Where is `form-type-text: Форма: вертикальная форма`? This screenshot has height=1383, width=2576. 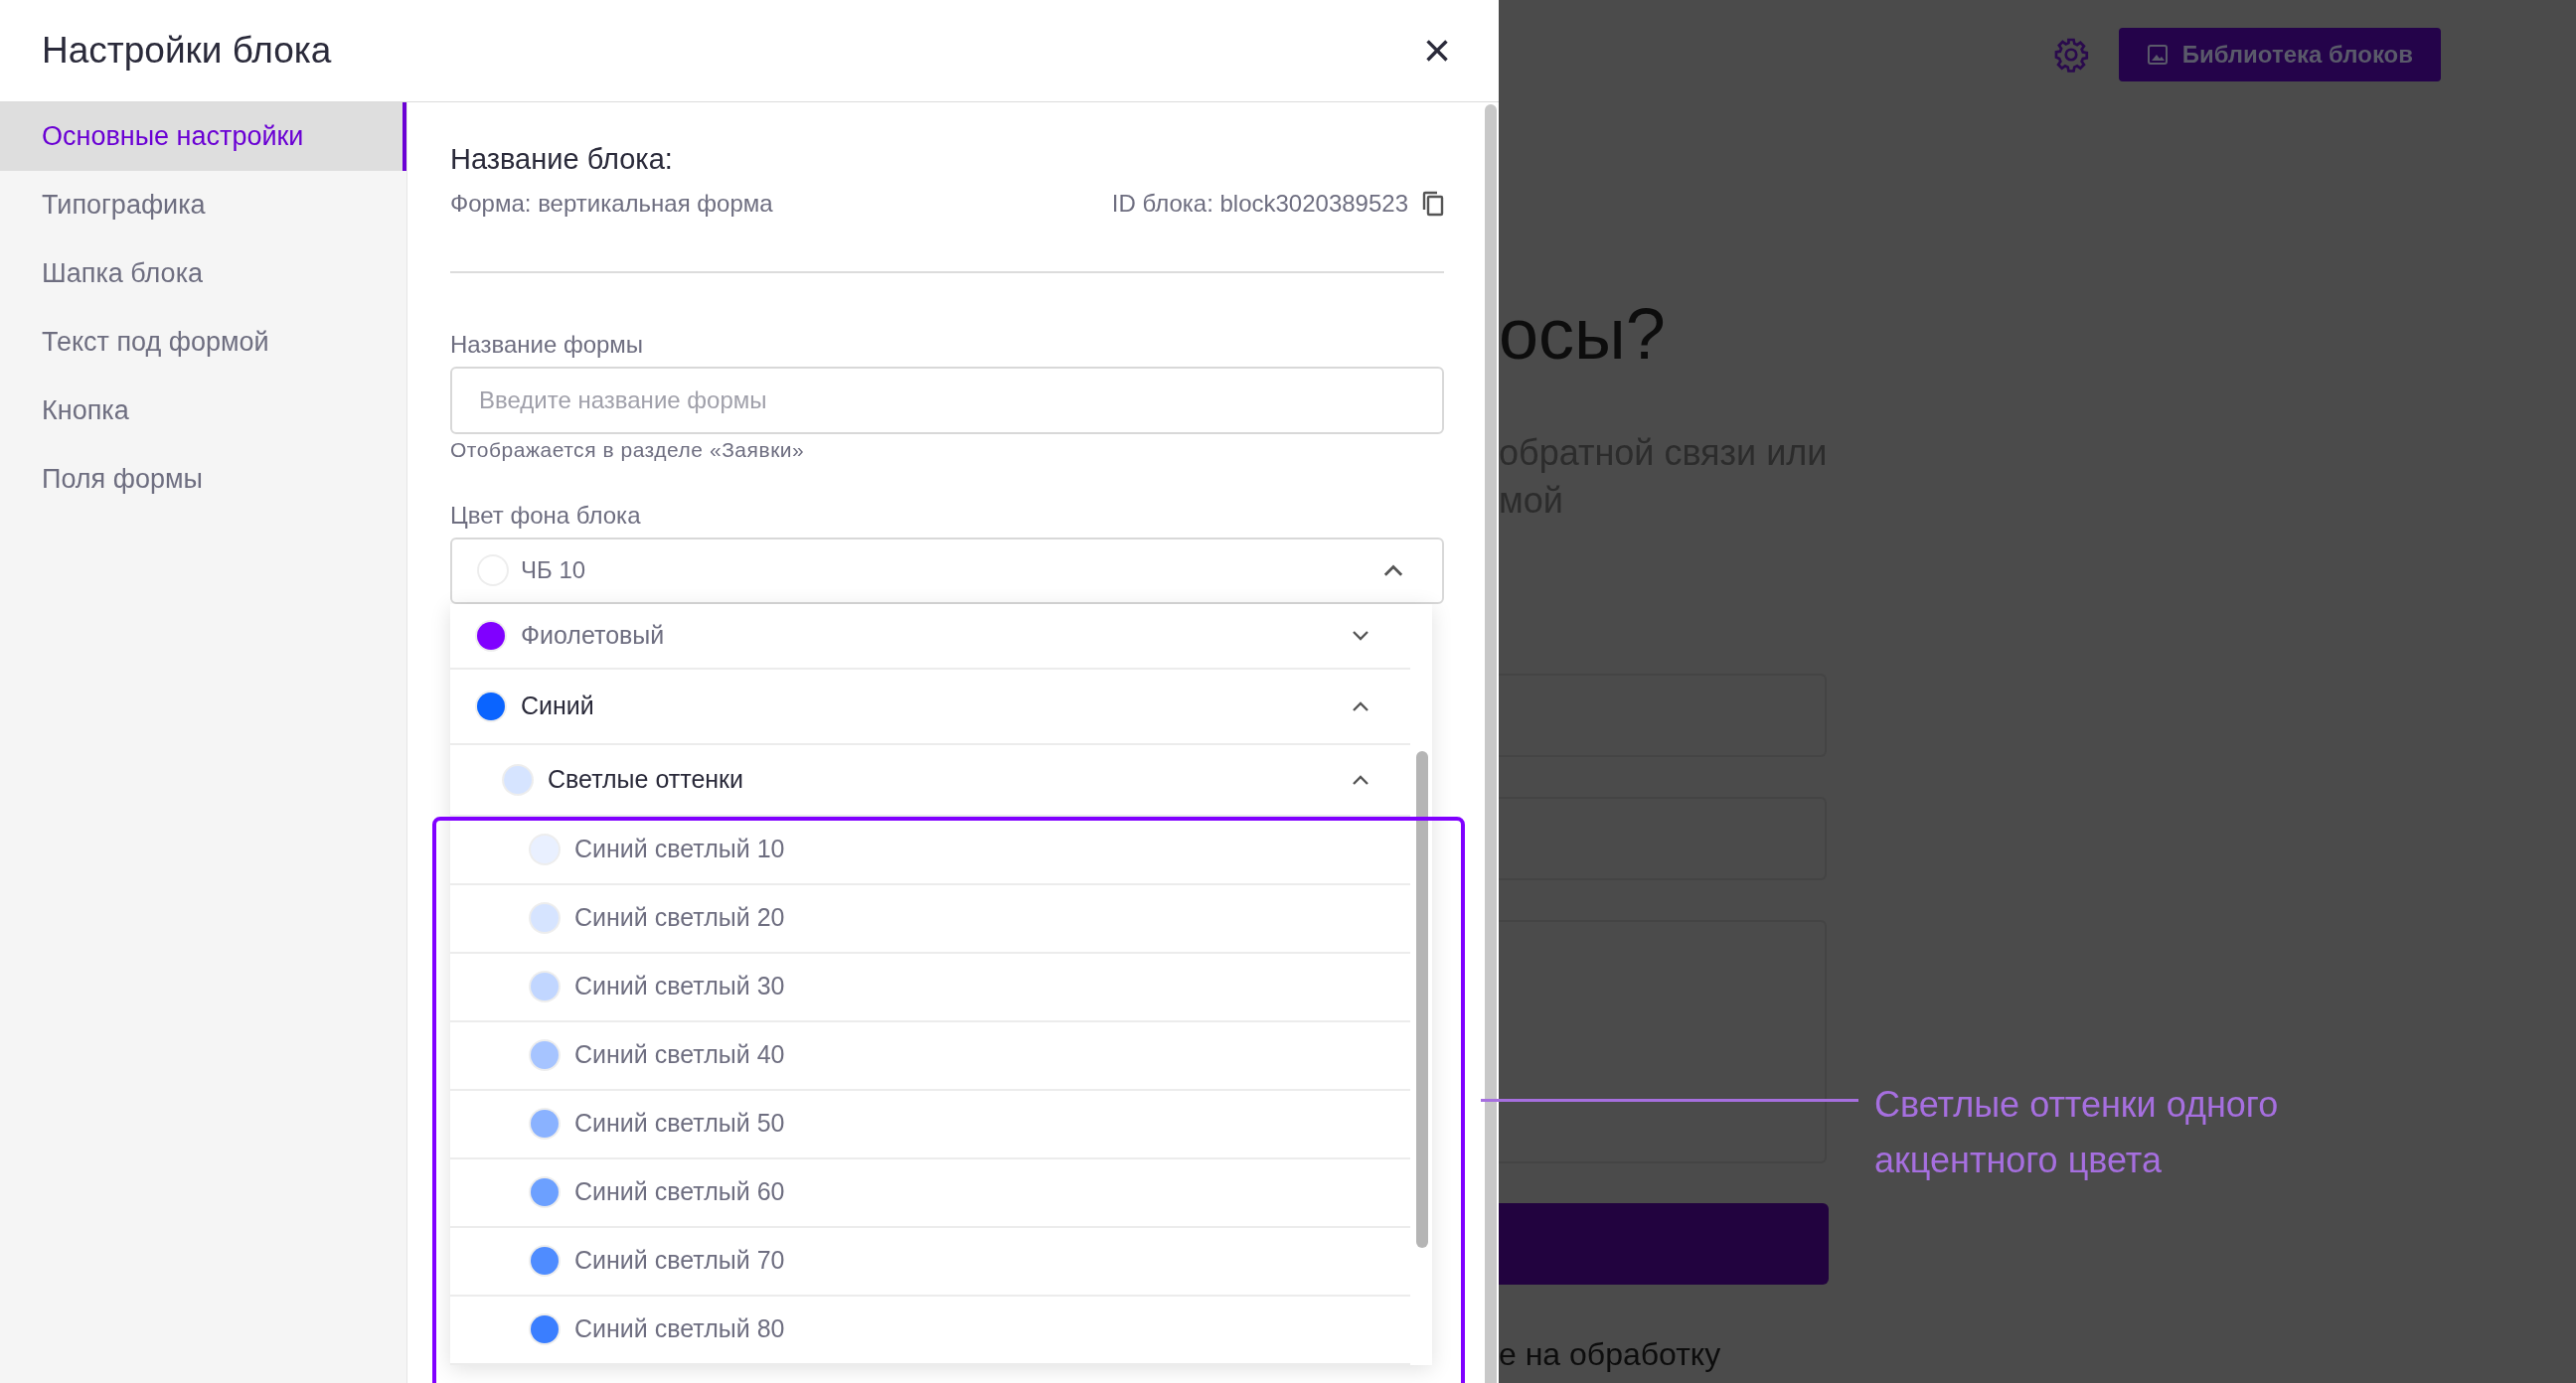 form-type-text: Форма: вертикальная форма is located at coordinates (611, 204).